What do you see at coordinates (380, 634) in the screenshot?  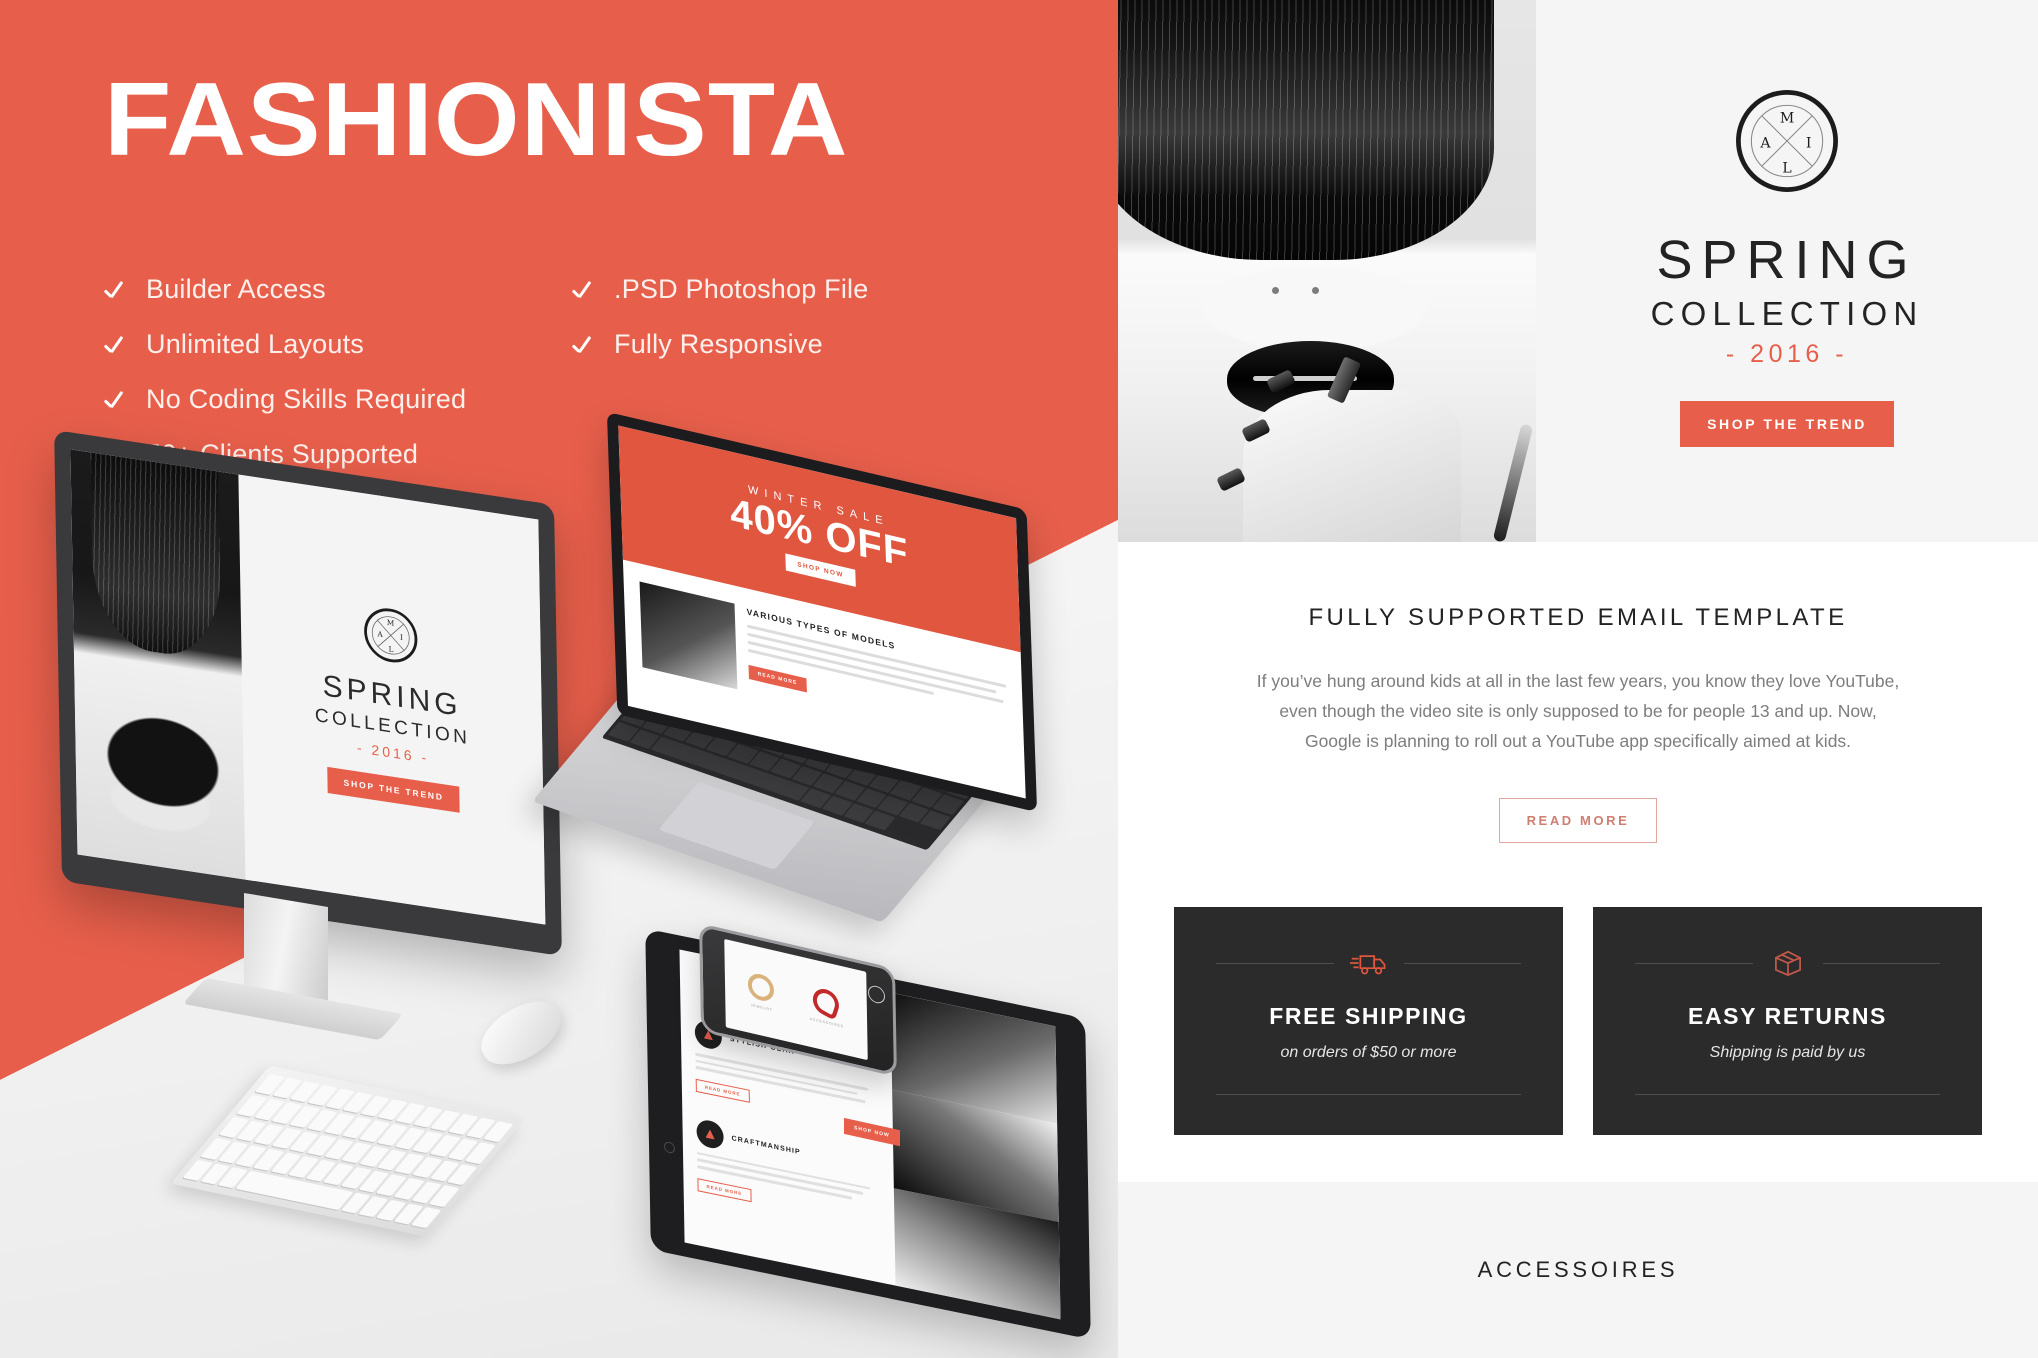 I see `svg-text: A` at bounding box center [380, 634].